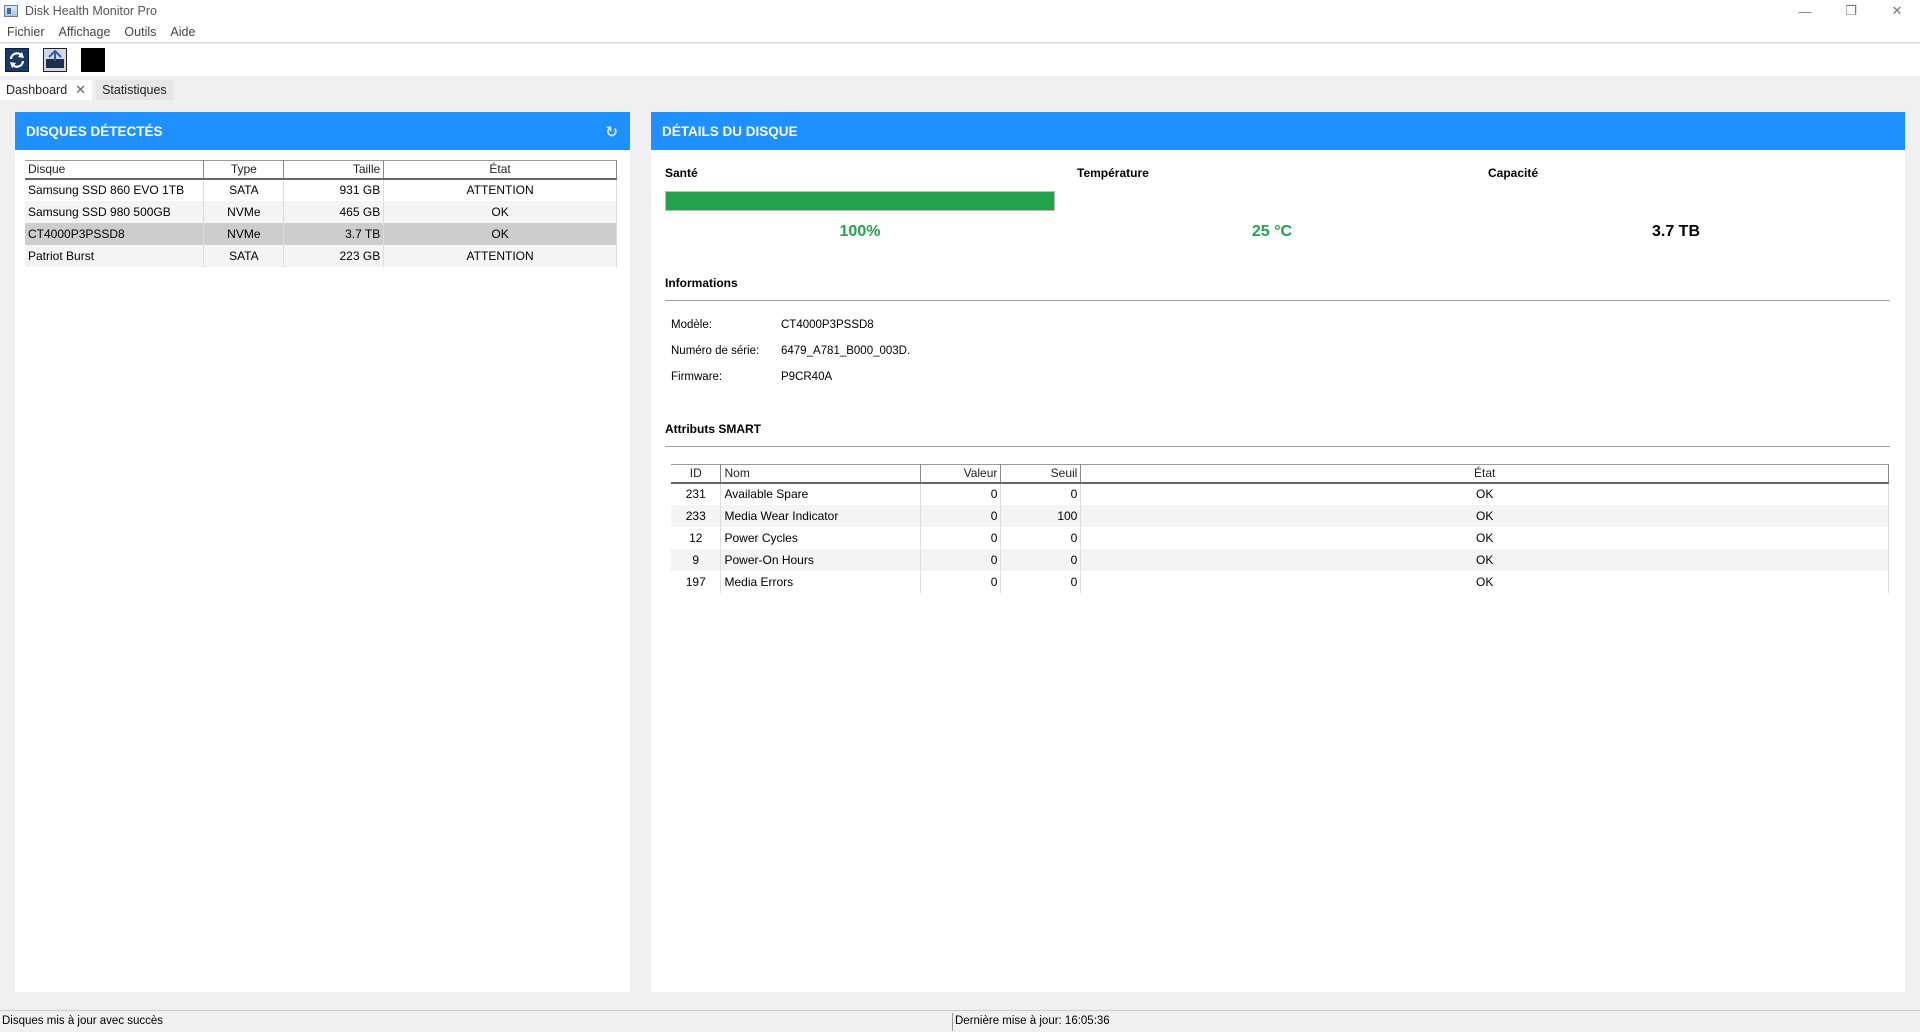  What do you see at coordinates (500, 189) in the screenshot?
I see `disk-state: ATTENTION` at bounding box center [500, 189].